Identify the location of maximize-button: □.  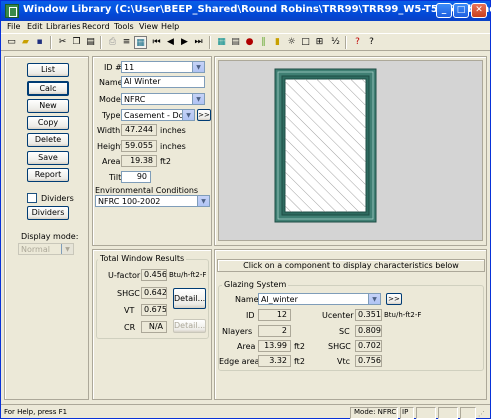
(461, 10).